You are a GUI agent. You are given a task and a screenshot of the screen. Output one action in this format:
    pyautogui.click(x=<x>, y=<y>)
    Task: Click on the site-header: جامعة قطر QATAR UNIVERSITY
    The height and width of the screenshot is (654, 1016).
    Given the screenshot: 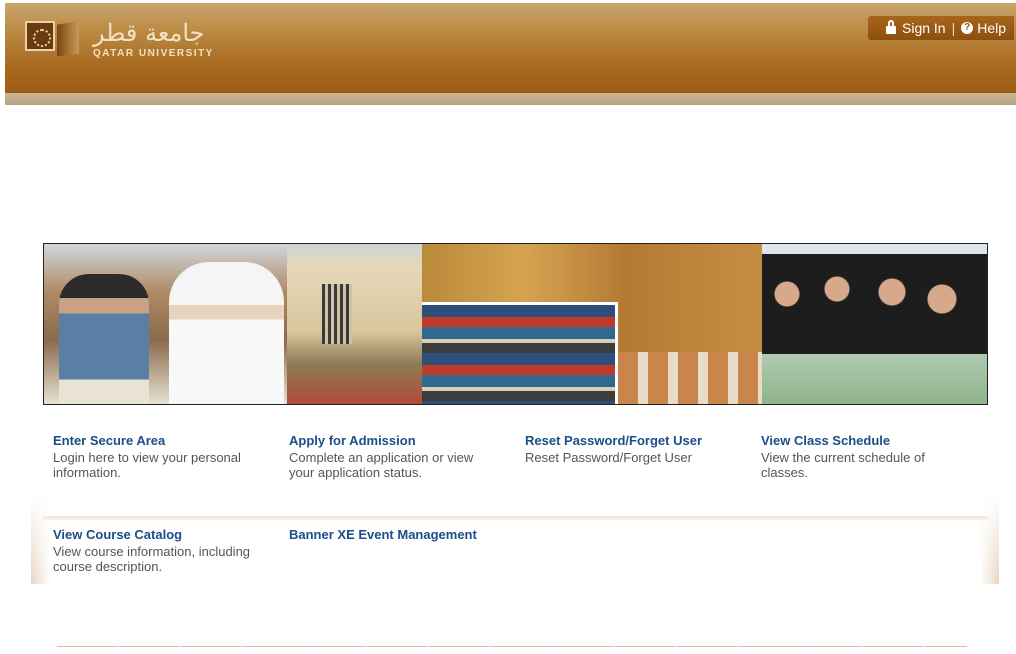 What is the action you would take?
    pyautogui.click(x=510, y=48)
    